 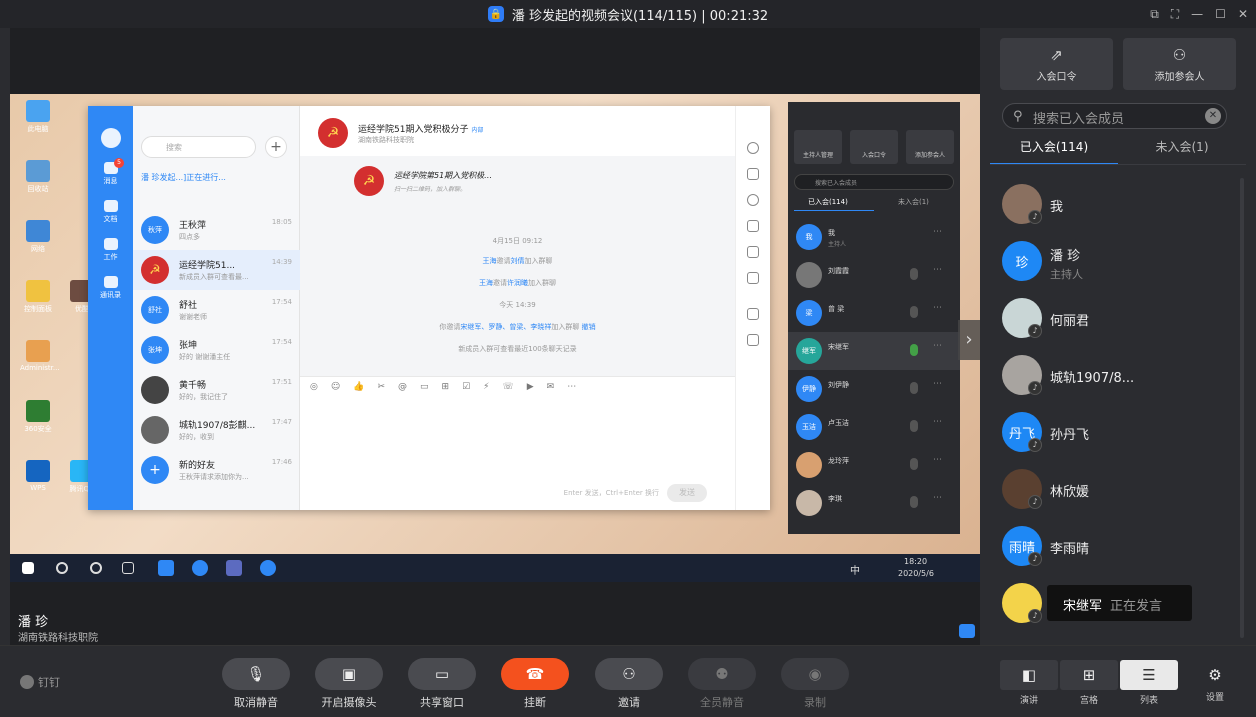 I want to click on chat-item: 张坤 张坤 好的 谢谢潘主任 17:54, so click(x=216, y=350).